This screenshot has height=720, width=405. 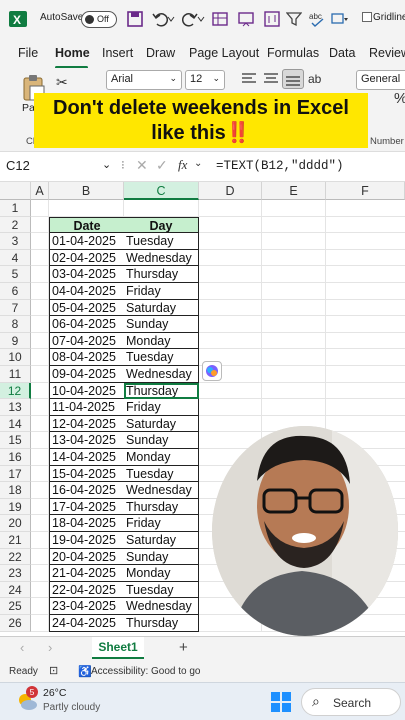 I want to click on date-cell: 14-04-2025, so click(x=87, y=457).